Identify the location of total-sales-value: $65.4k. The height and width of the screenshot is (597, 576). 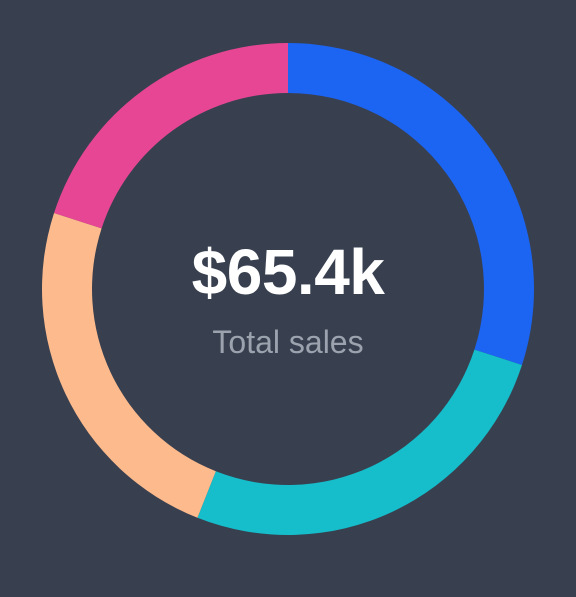
(288, 272).